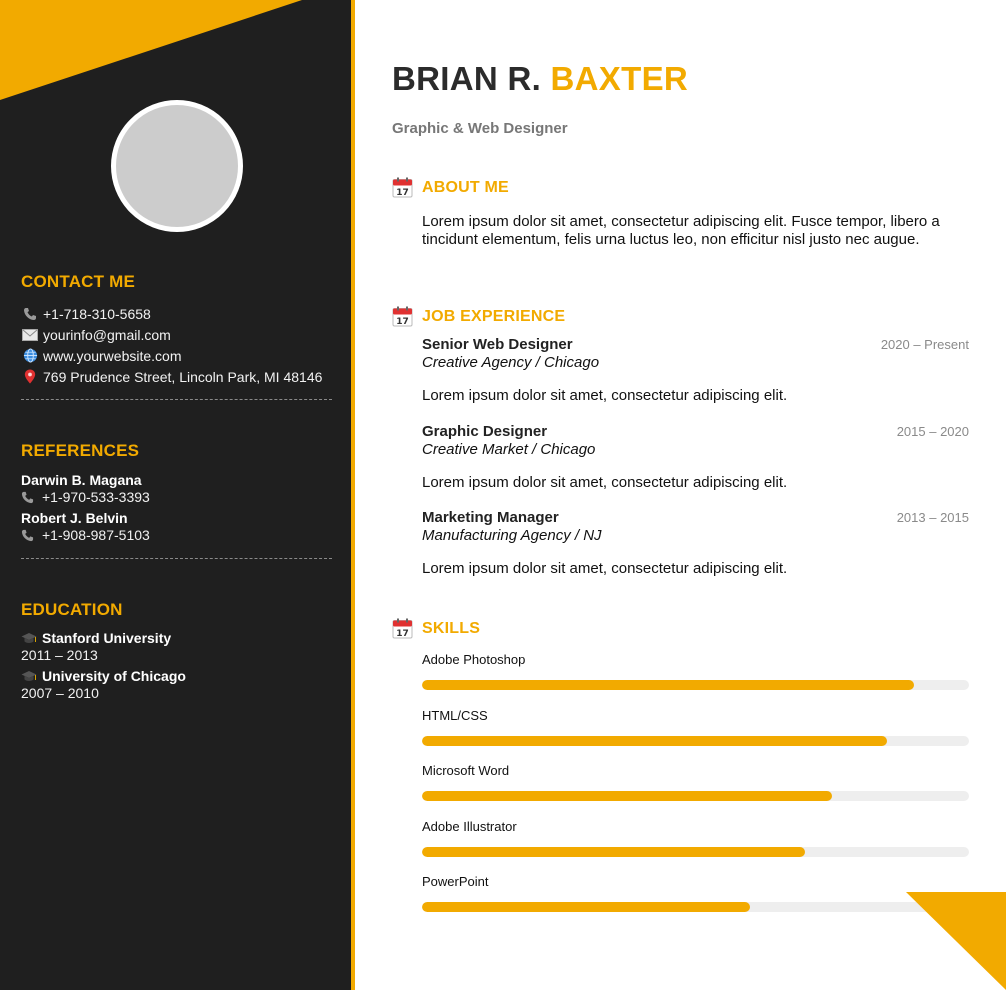 This screenshot has width=1006, height=990. I want to click on education-school: Stanford University, so click(176, 638).